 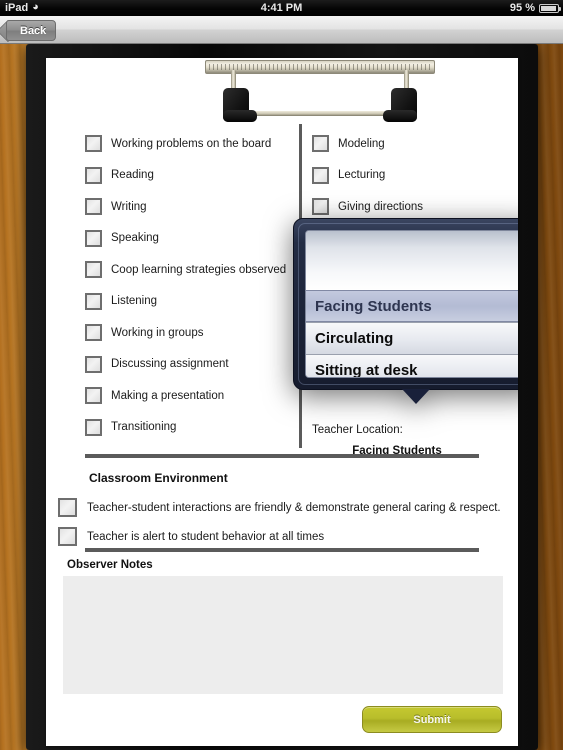 I want to click on submit-button: Submit, so click(x=432, y=719).